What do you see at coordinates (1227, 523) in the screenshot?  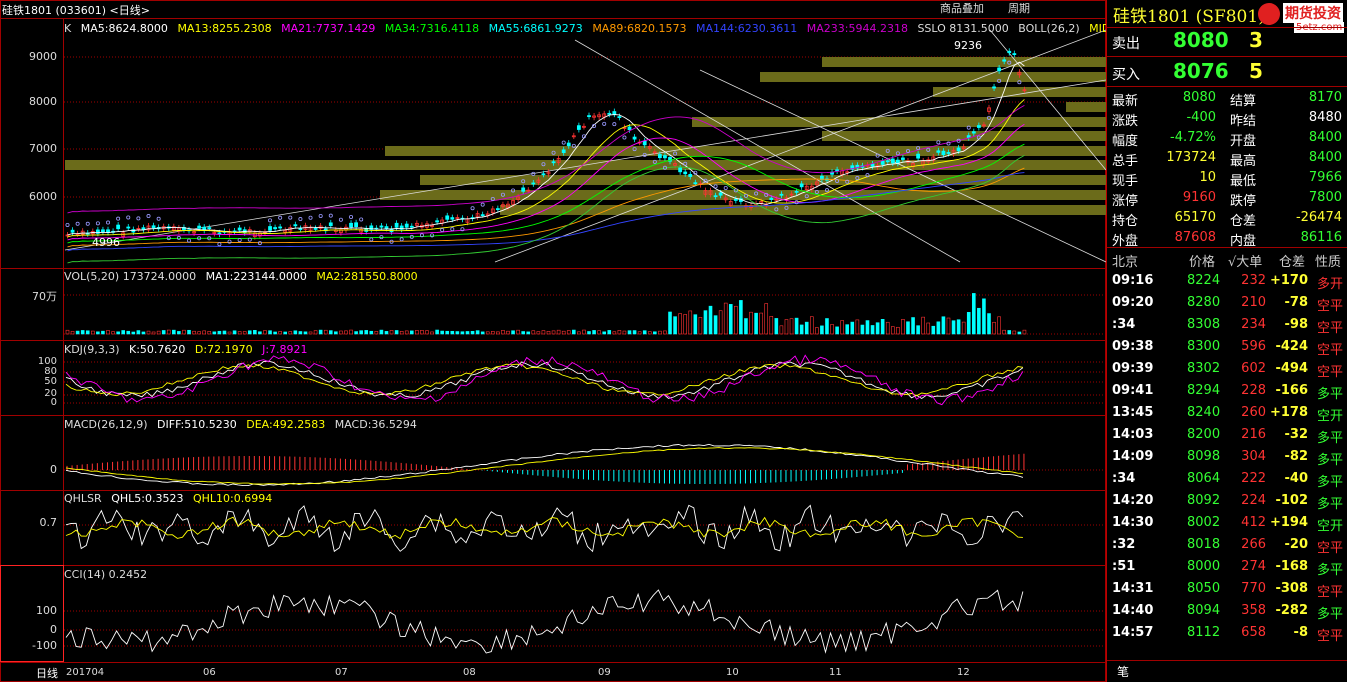 I see `tick-row: 14:30 8002 412 +194 空开` at bounding box center [1227, 523].